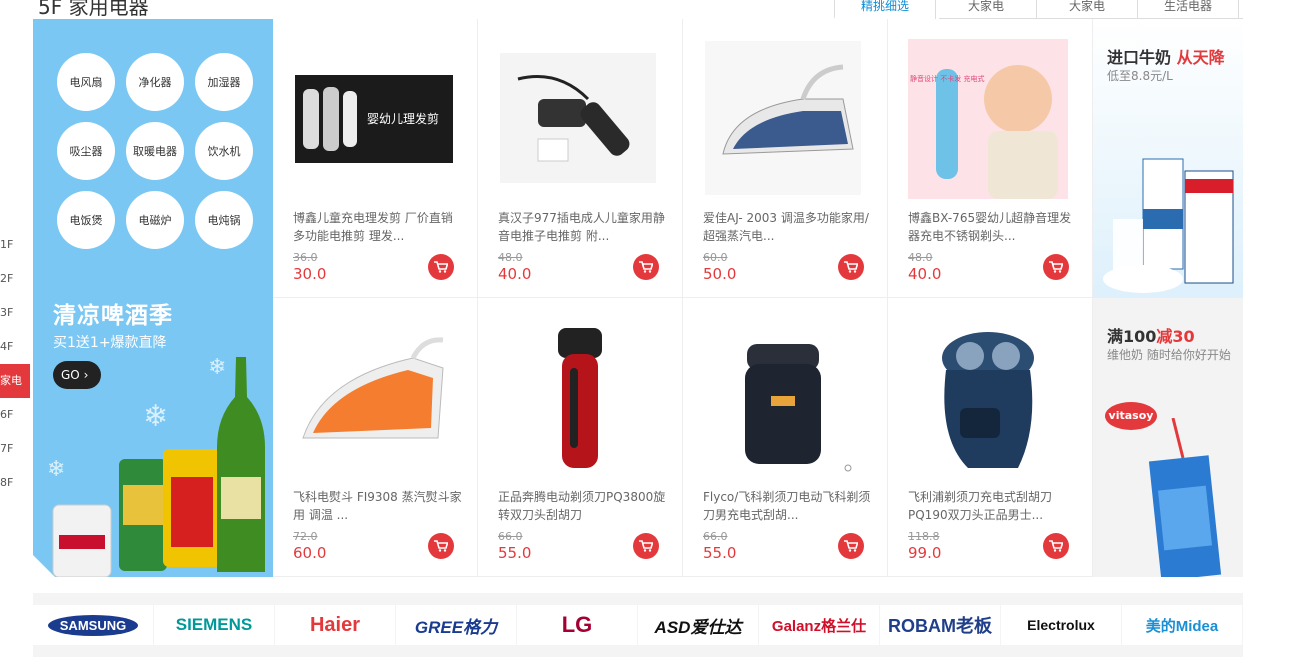 Image resolution: width=1305 pixels, height=670 pixels. I want to click on brand-electrolux: Electrolux, so click(1061, 625).